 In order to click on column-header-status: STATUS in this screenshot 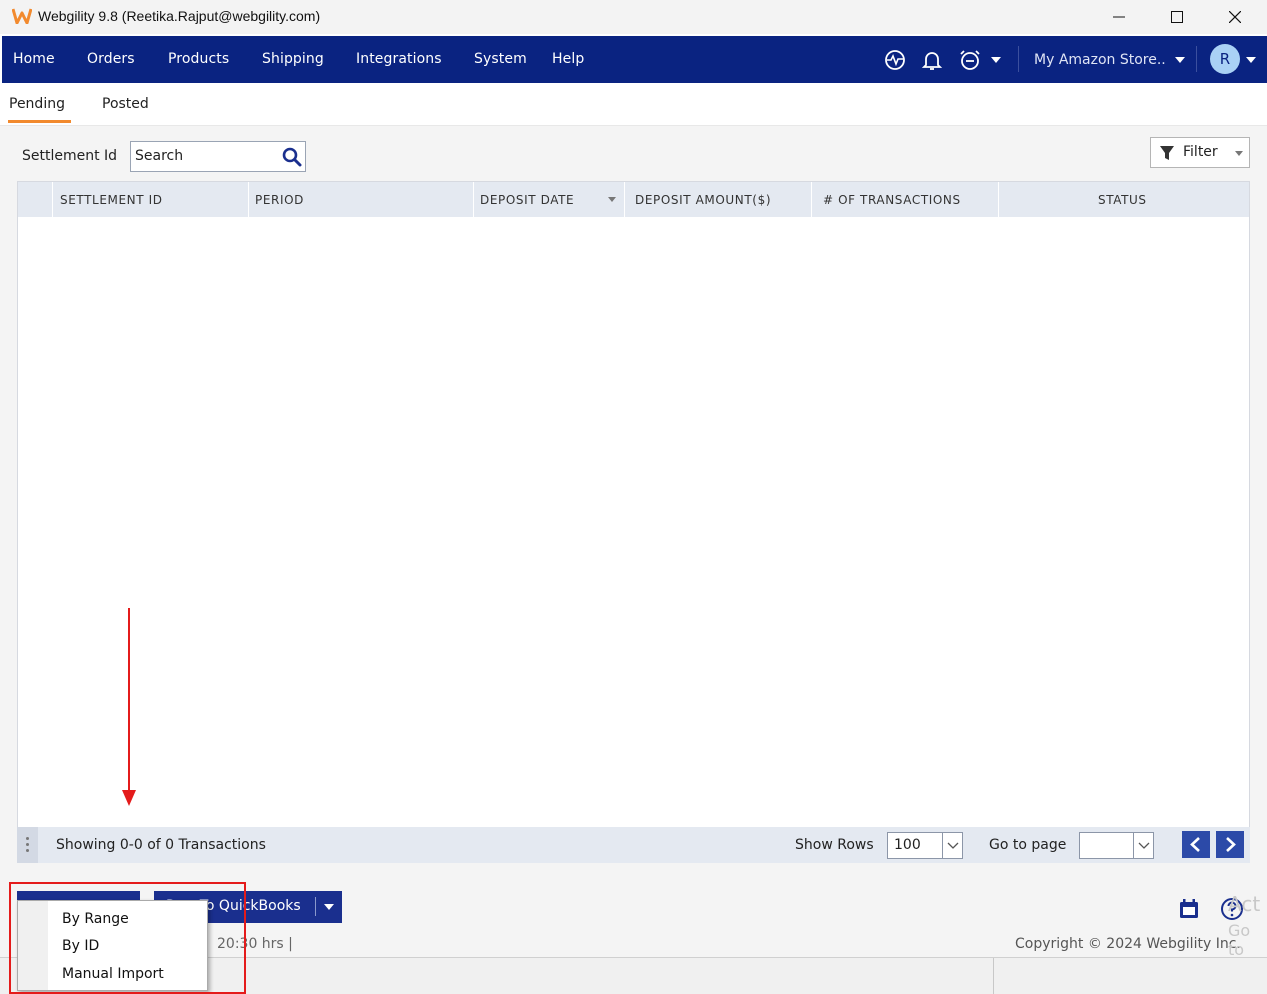, I will do `click(1122, 200)`.